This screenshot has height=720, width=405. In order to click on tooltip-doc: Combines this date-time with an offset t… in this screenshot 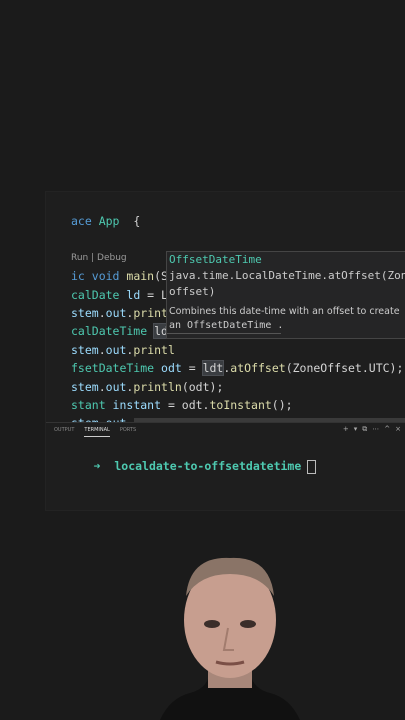, I will do `click(284, 311)`.